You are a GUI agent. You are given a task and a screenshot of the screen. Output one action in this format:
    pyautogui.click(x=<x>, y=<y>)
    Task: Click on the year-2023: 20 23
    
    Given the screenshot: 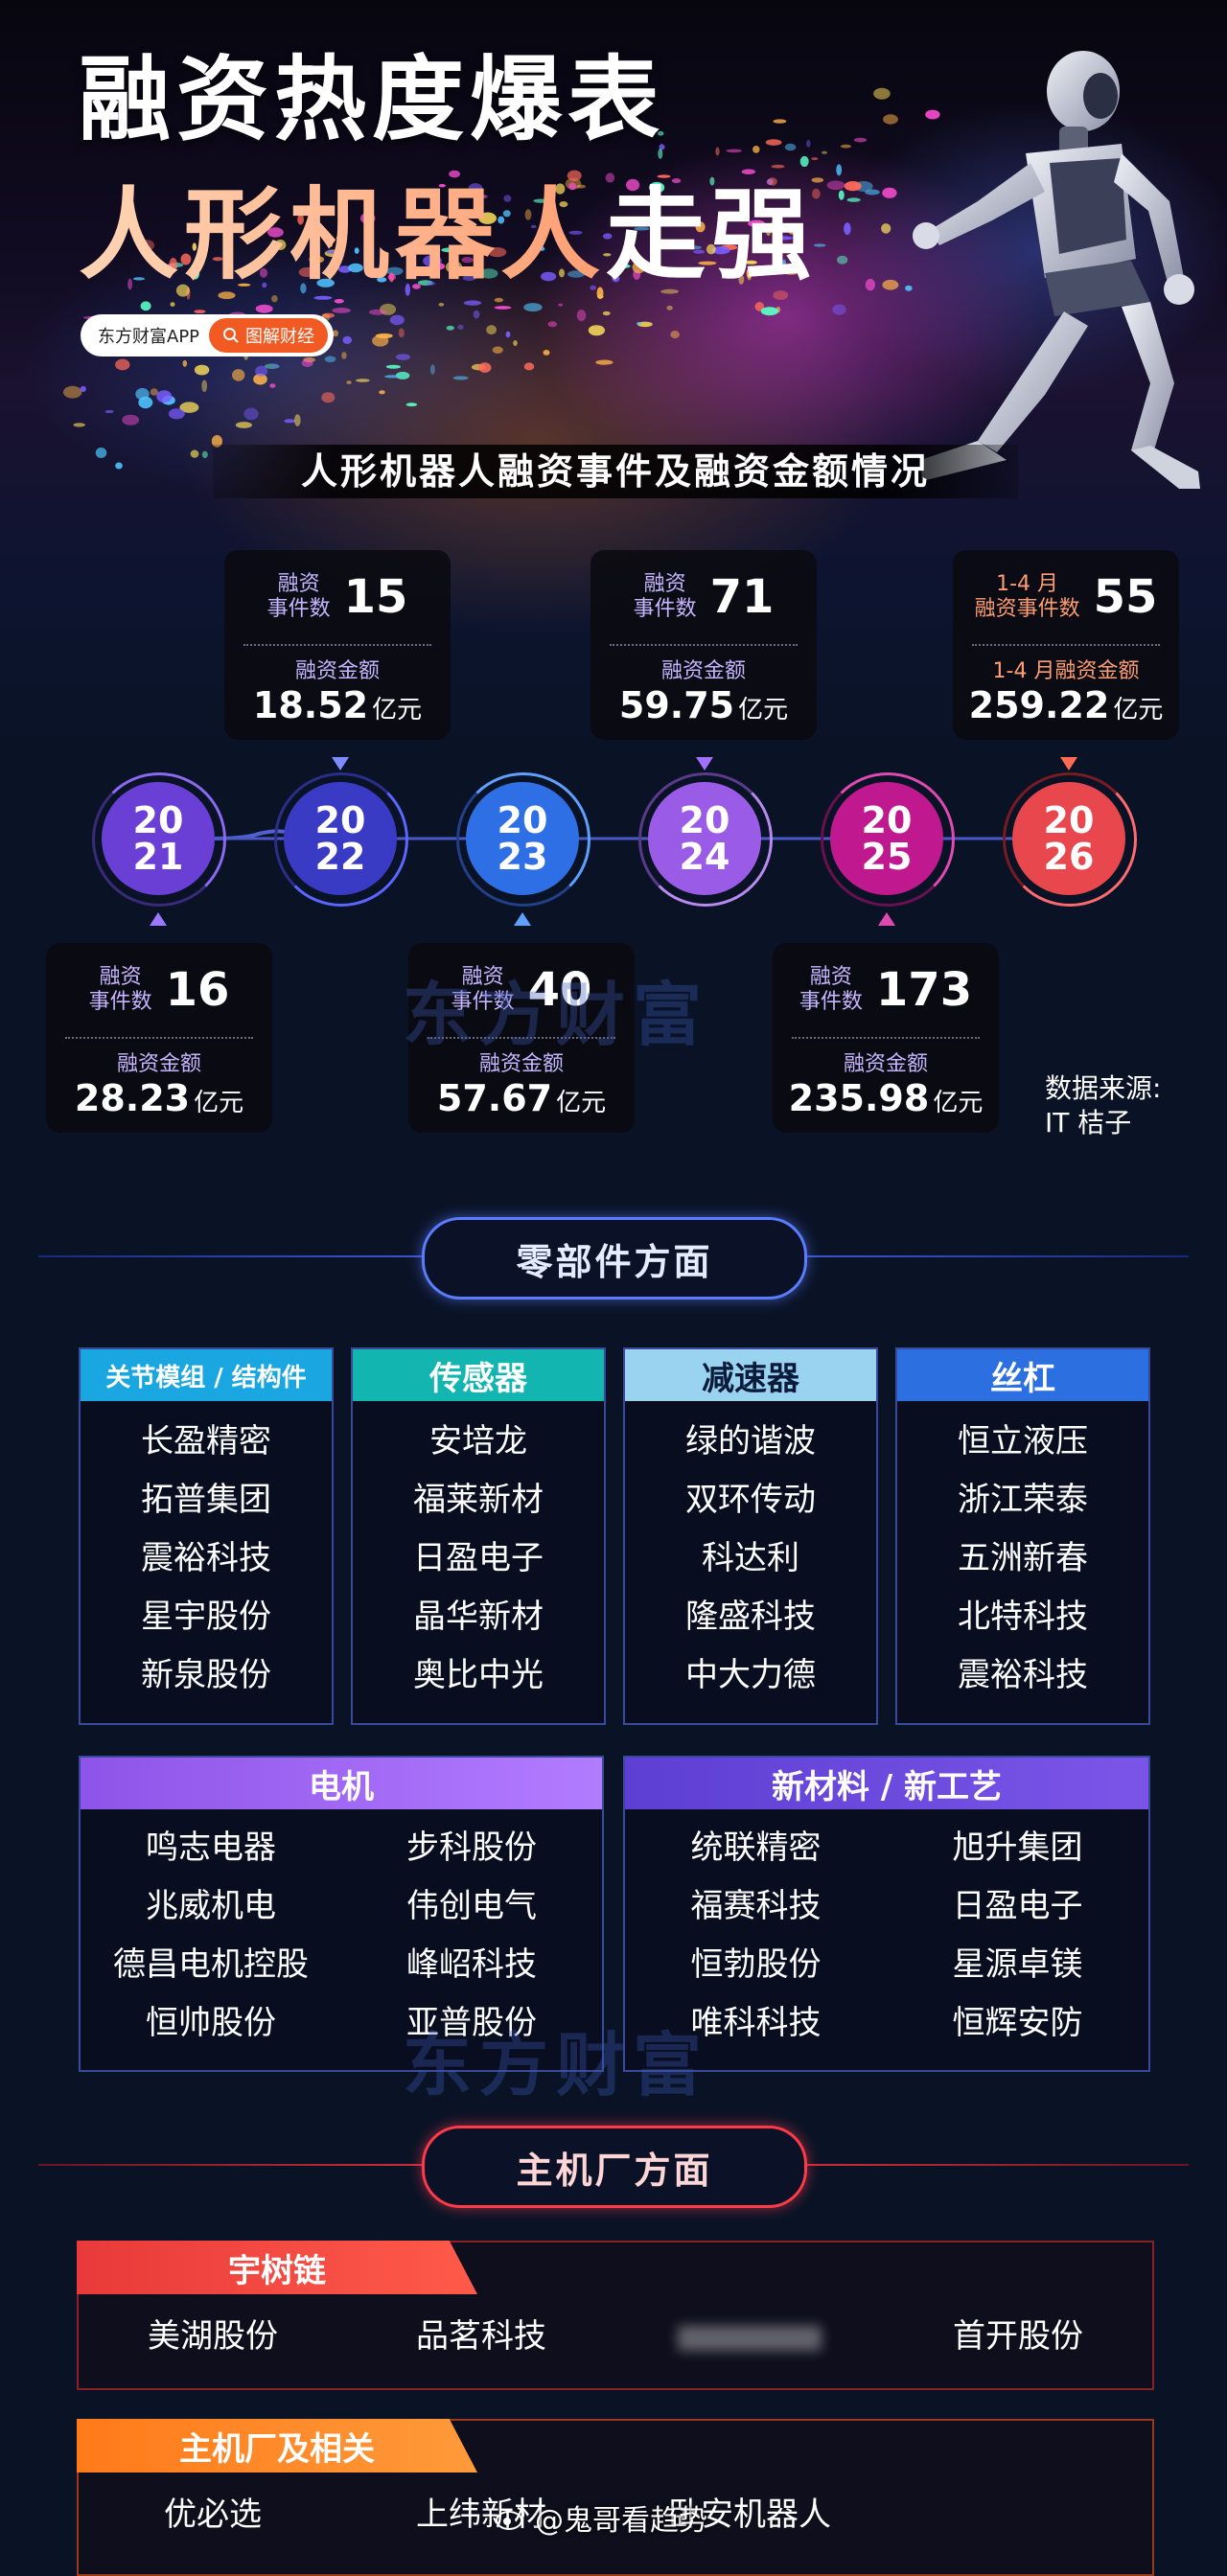 What is the action you would take?
    pyautogui.click(x=523, y=839)
    